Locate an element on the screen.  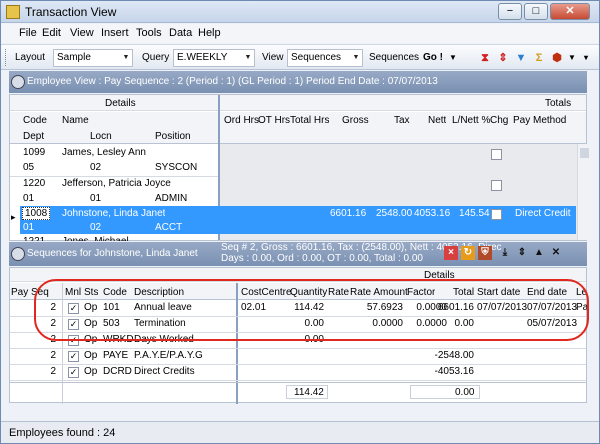
row2-code: 1008 is located at coordinates (36, 213).